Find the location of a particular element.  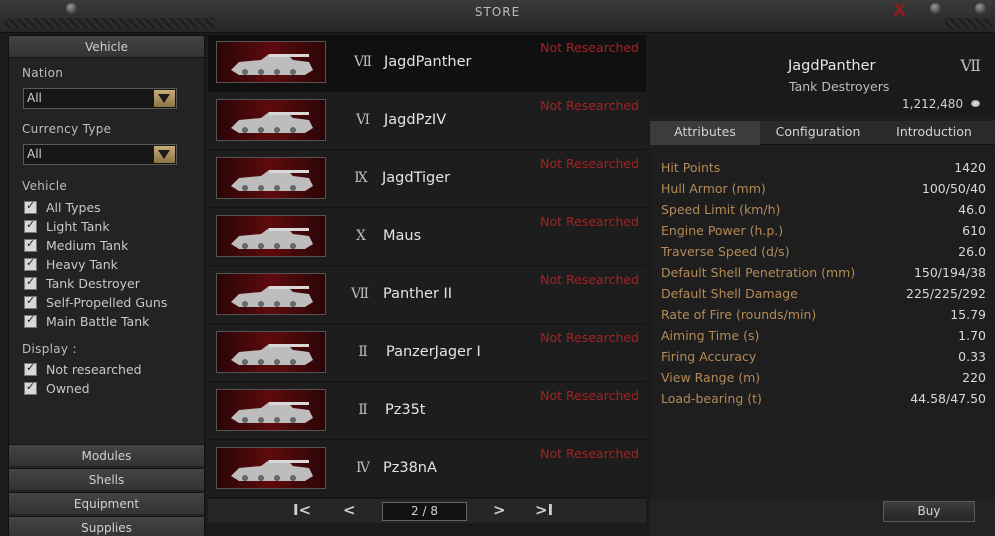

prev-page-button: < is located at coordinates (349, 510).